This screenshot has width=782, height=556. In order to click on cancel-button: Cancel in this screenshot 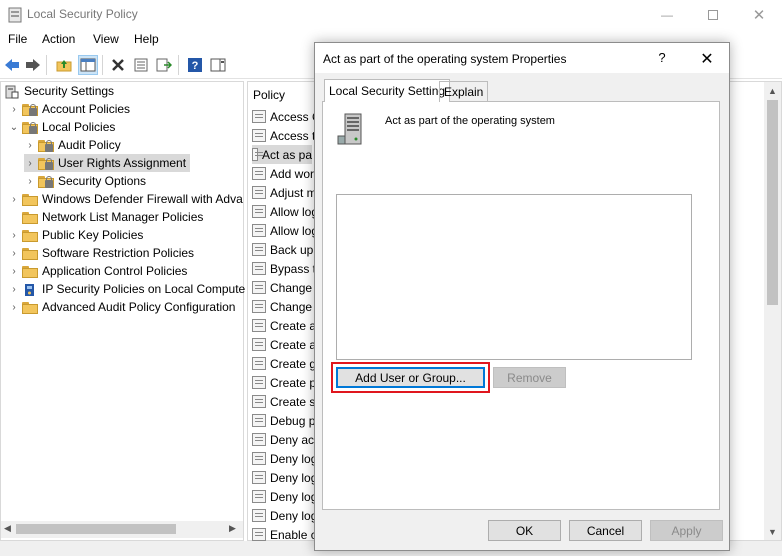, I will do `click(605, 530)`.